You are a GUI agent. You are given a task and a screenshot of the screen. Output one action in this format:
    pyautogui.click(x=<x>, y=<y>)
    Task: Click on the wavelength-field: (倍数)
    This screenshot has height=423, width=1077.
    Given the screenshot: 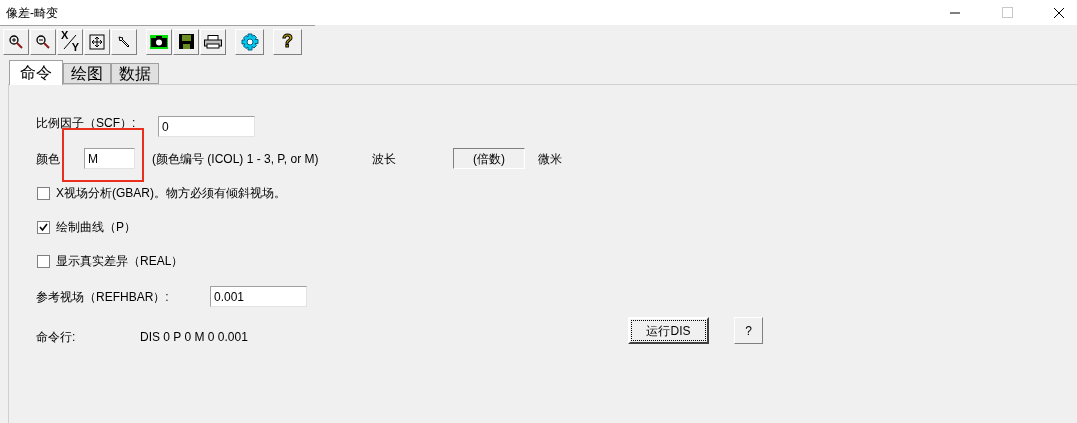 What is the action you would take?
    pyautogui.click(x=489, y=158)
    